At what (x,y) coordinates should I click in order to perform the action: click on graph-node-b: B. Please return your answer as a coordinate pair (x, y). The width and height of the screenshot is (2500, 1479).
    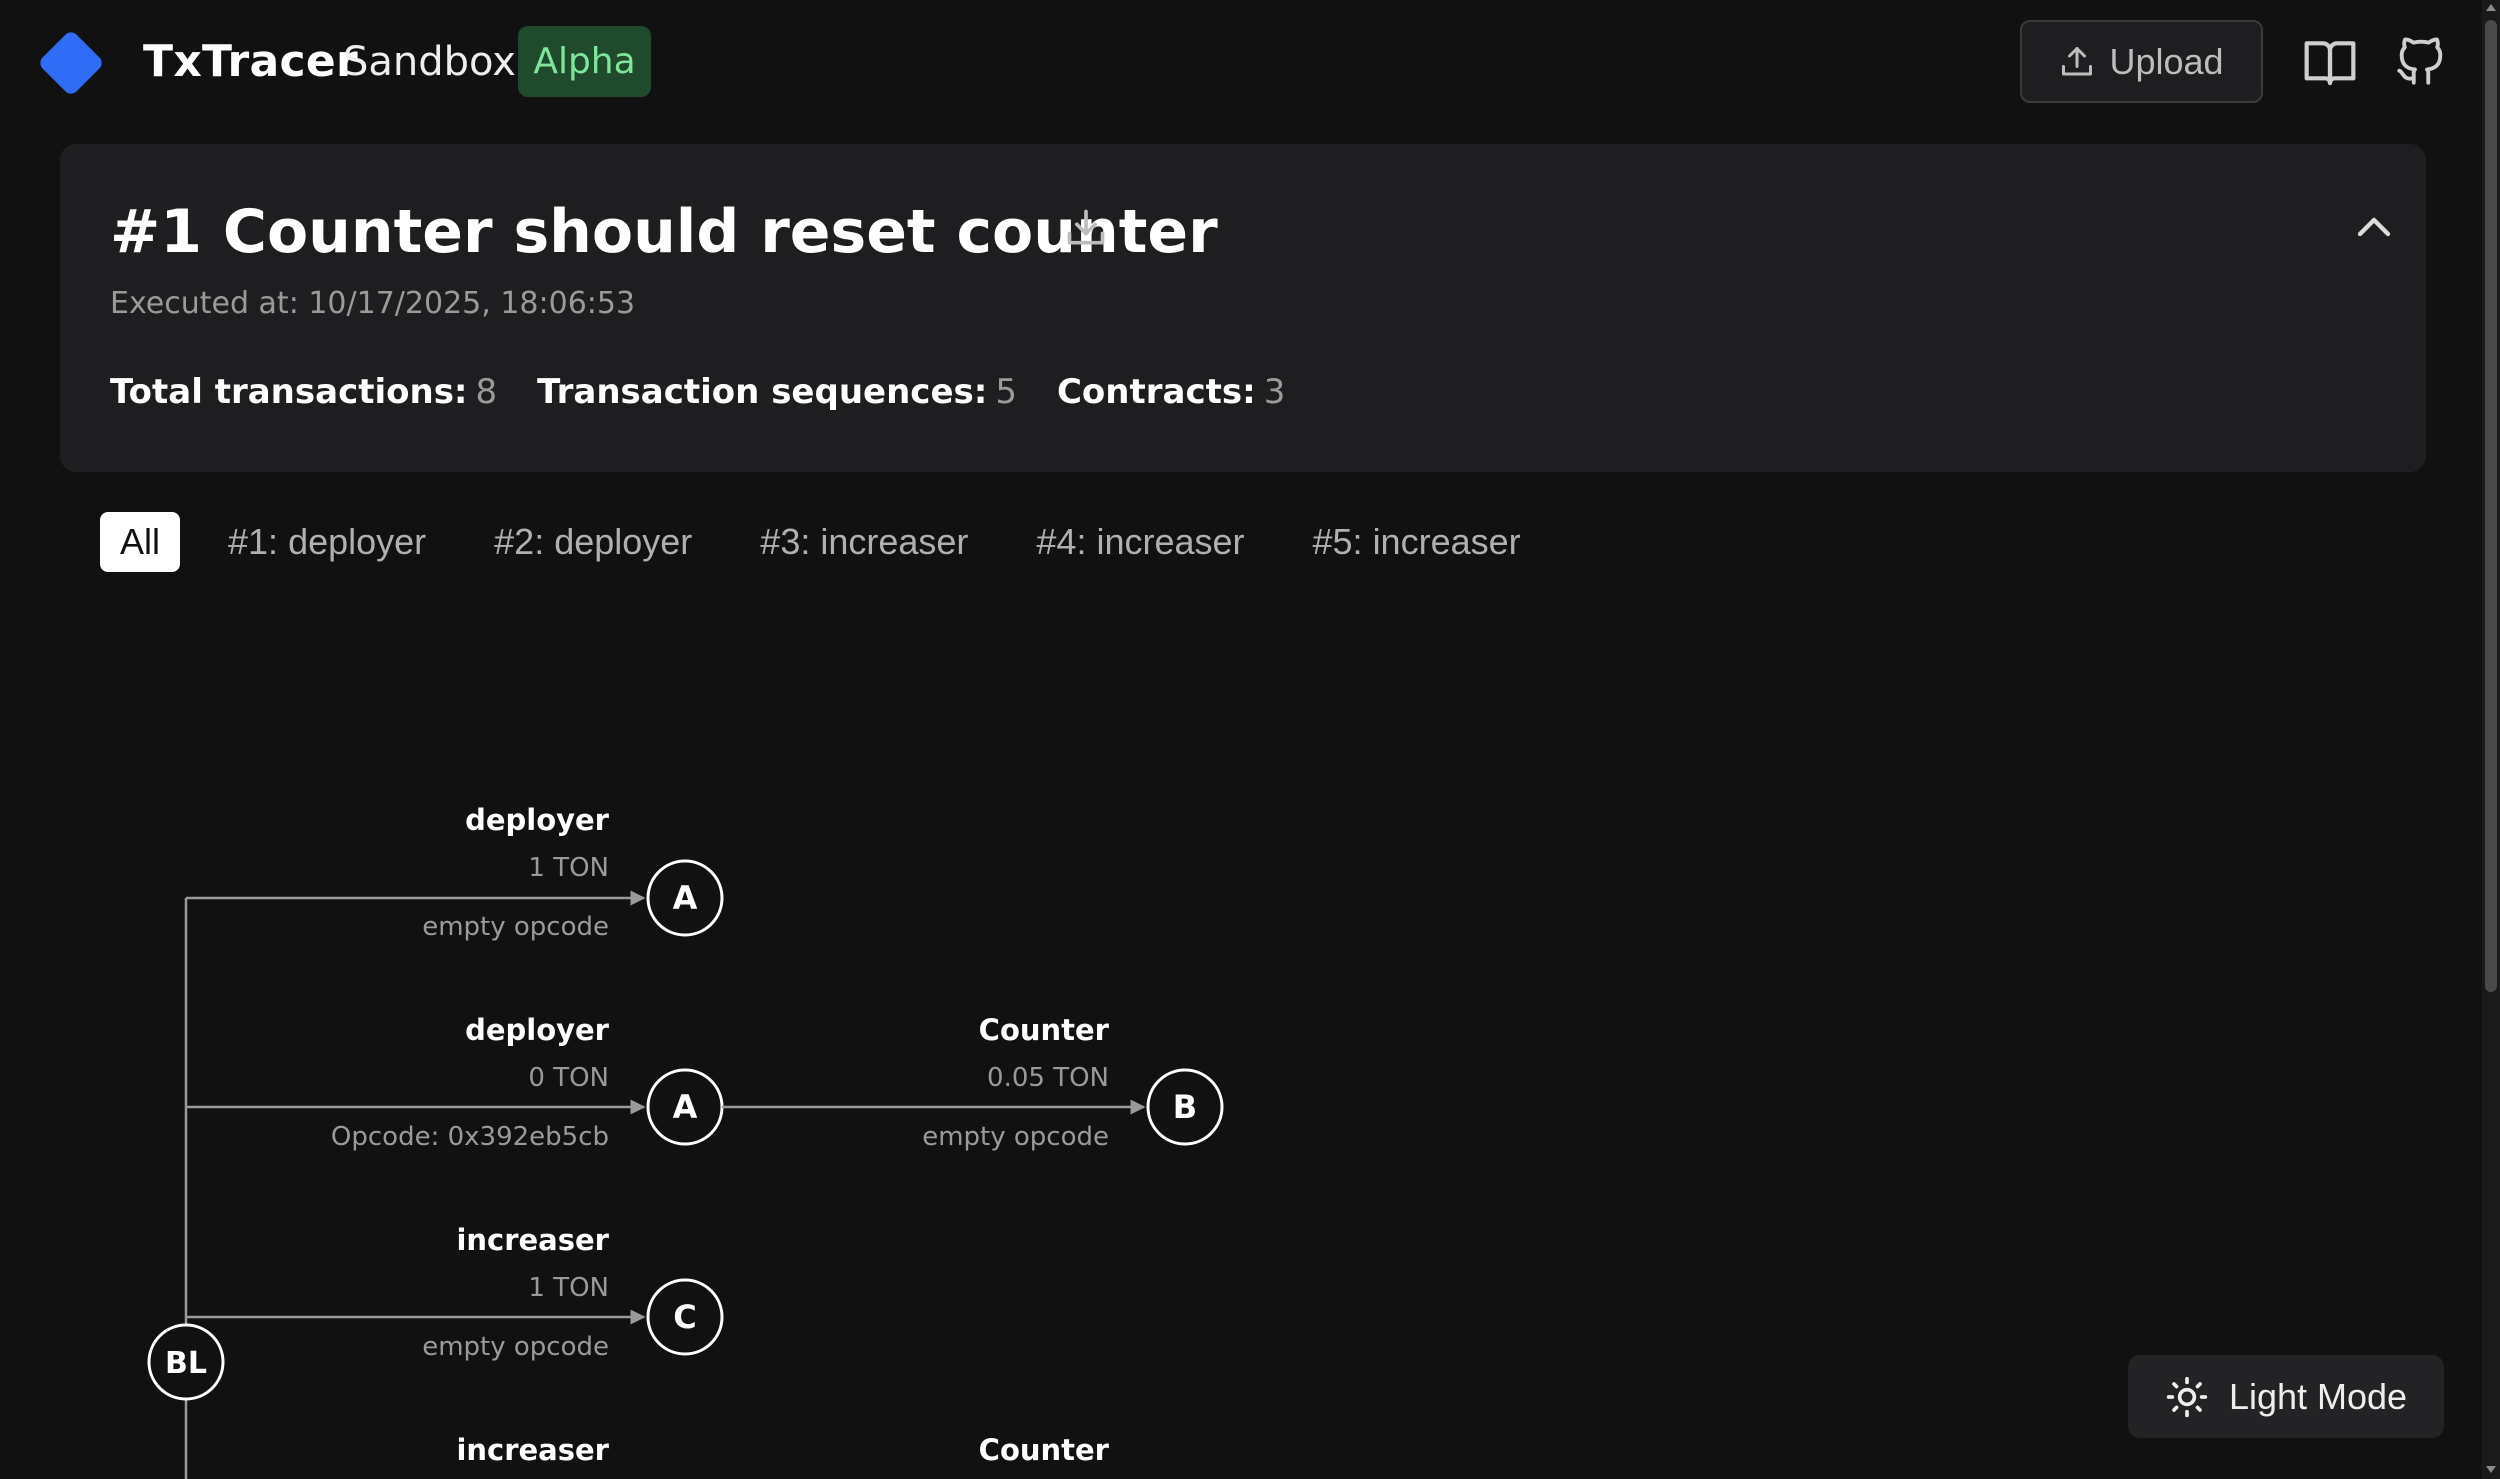
    Looking at the image, I should click on (1185, 1107).